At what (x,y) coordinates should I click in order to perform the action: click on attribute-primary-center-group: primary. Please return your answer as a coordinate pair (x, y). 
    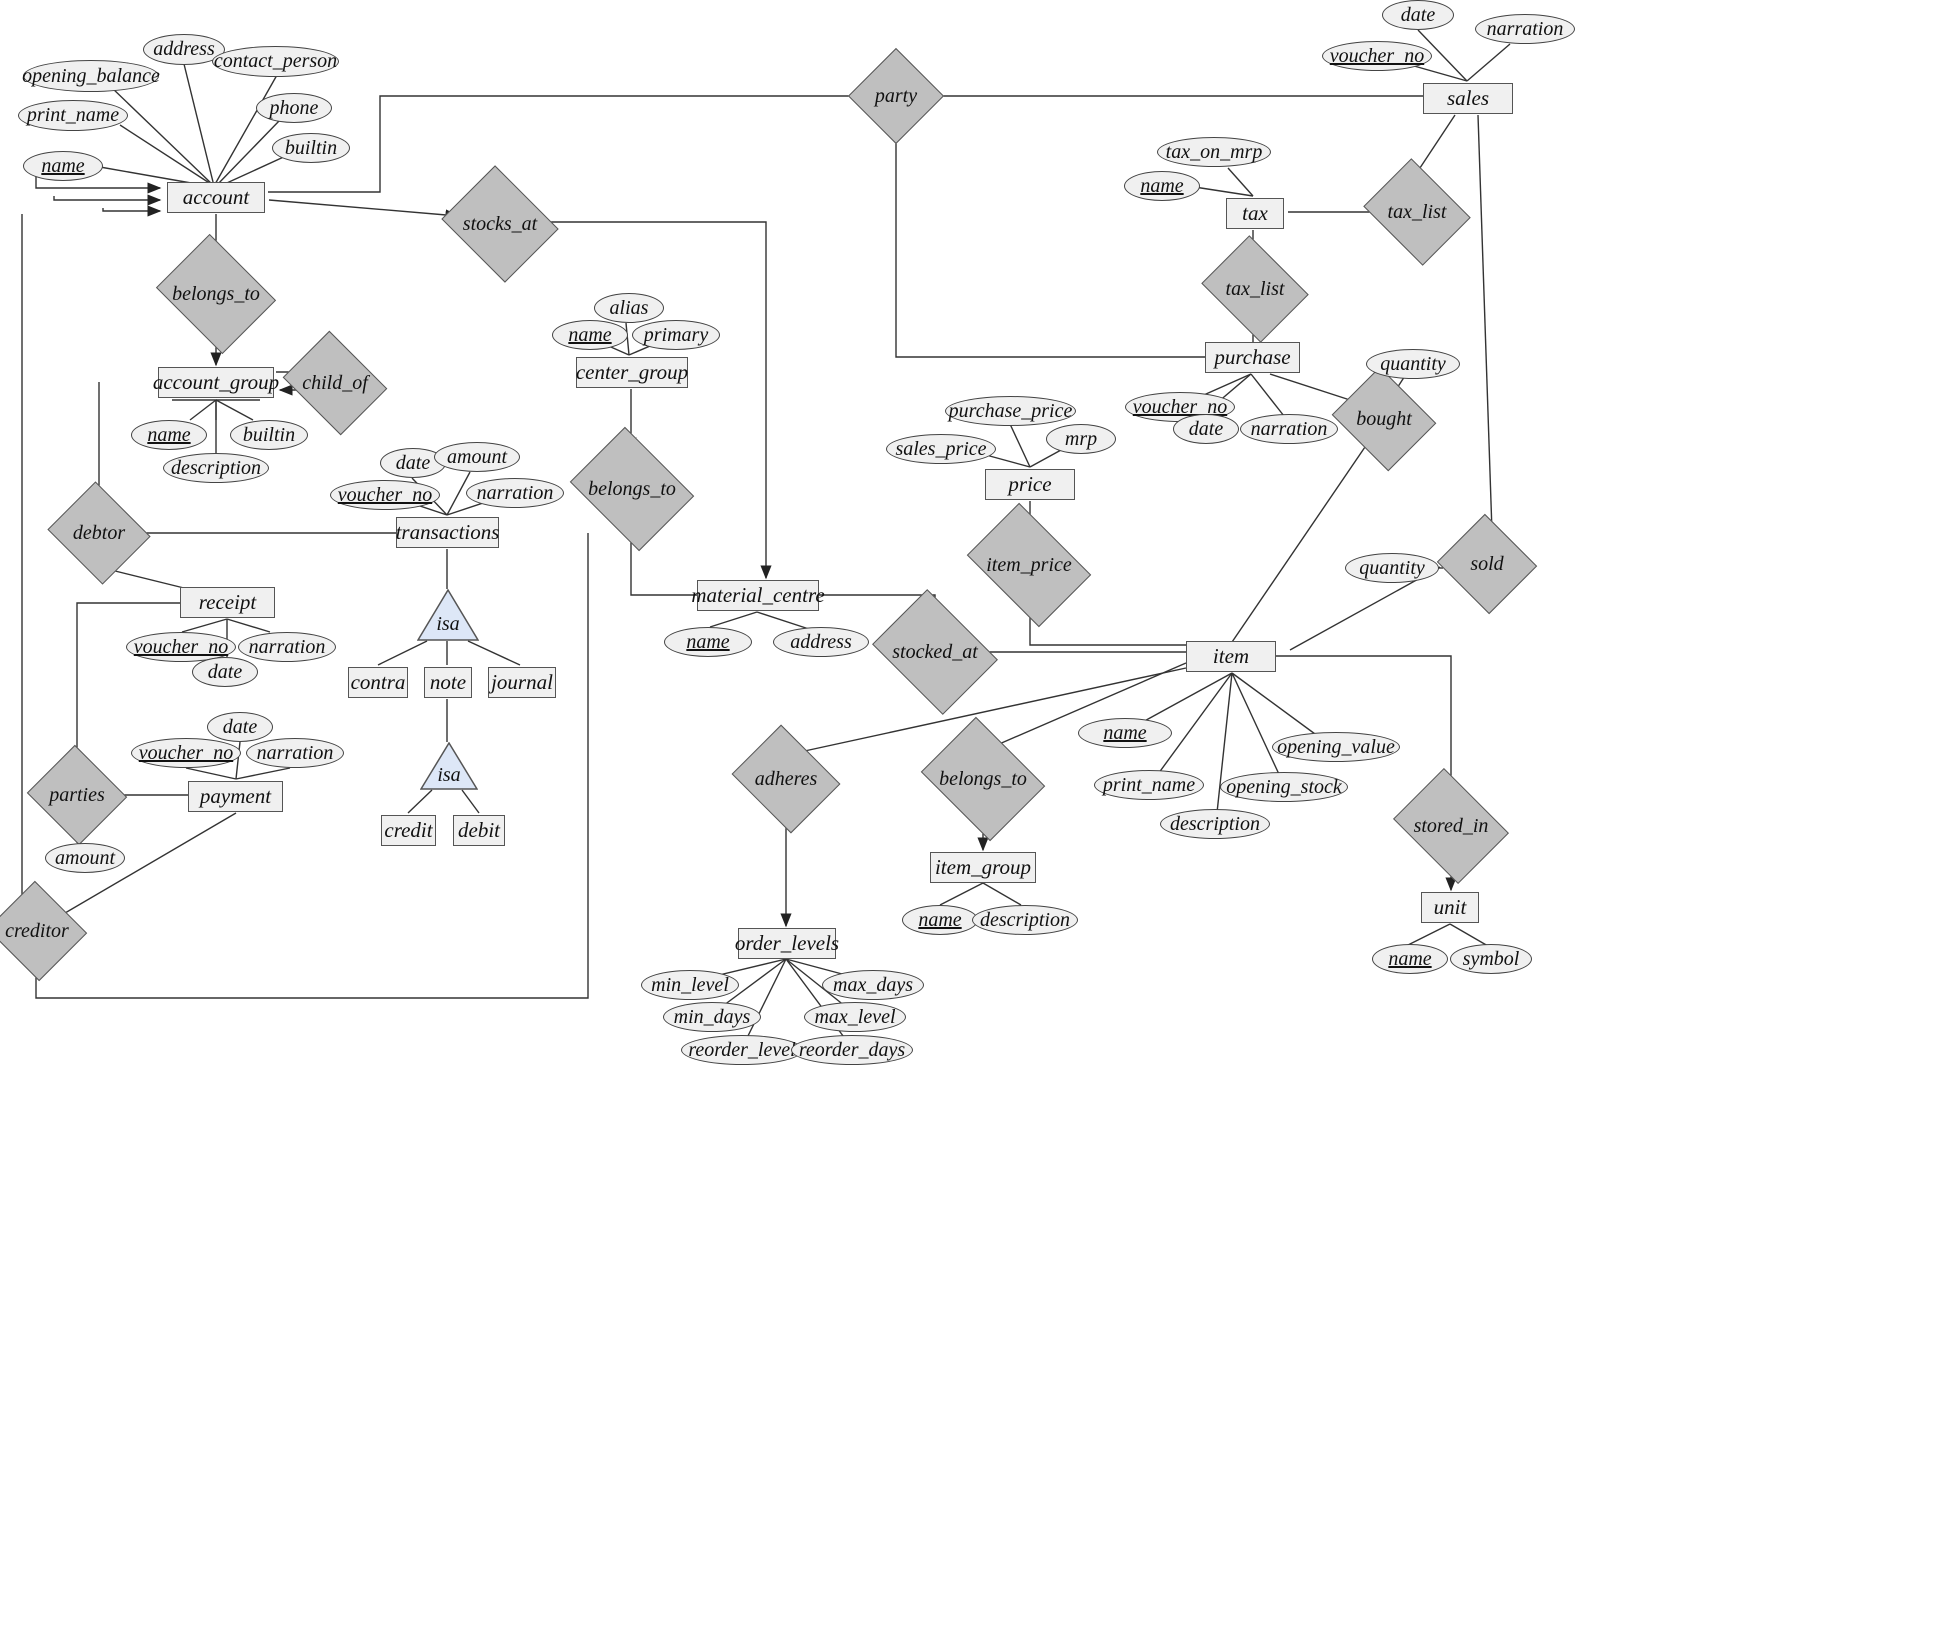
    Looking at the image, I should click on (676, 335).